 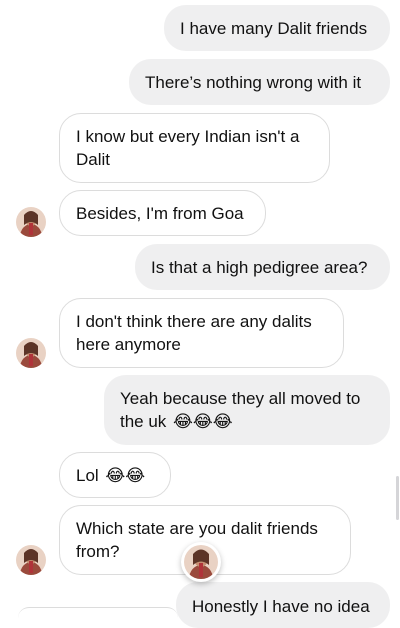 What do you see at coordinates (397, 498) in the screenshot?
I see `scrollbar` at bounding box center [397, 498].